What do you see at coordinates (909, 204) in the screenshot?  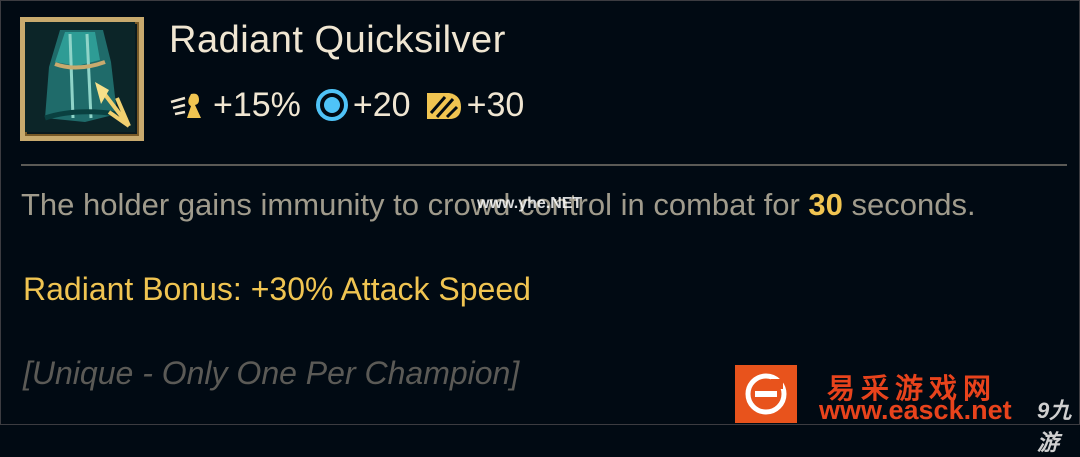 I see `description-text-after: seconds.` at bounding box center [909, 204].